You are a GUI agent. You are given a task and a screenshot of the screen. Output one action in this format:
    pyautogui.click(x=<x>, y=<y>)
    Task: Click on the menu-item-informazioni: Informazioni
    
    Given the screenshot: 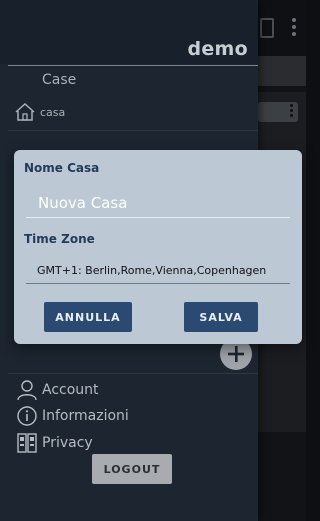 What is the action you would take?
    pyautogui.click(x=72, y=416)
    